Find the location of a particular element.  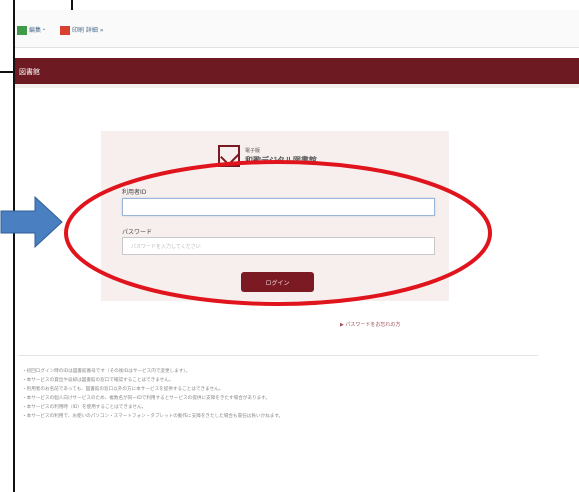

user-id-label: 利用者ID is located at coordinates (134, 192).